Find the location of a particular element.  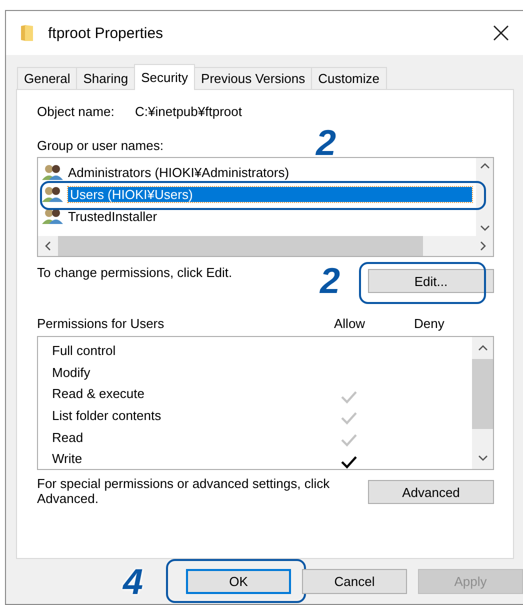

column-header: Allow is located at coordinates (350, 323).